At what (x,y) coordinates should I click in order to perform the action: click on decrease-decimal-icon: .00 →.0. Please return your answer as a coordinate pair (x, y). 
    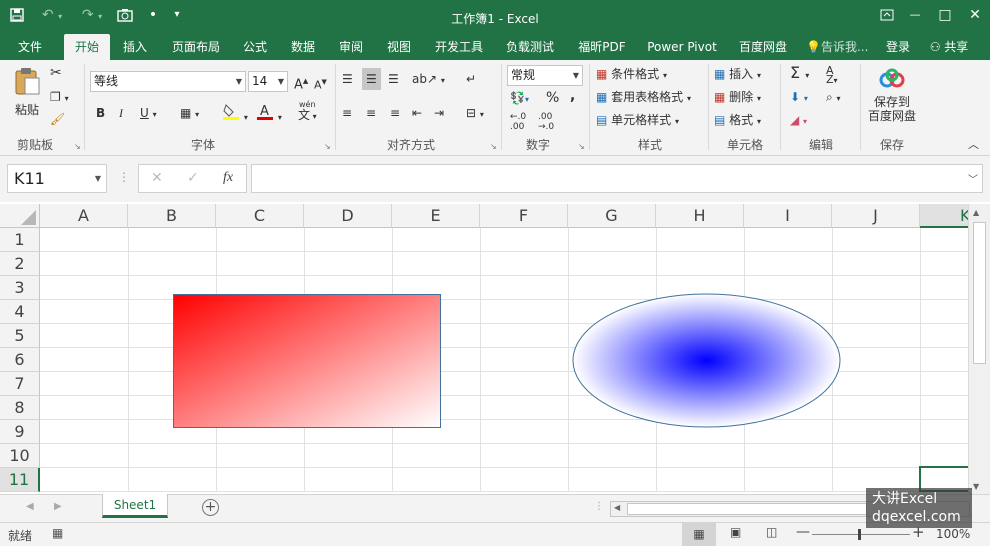
    Looking at the image, I should click on (546, 122).